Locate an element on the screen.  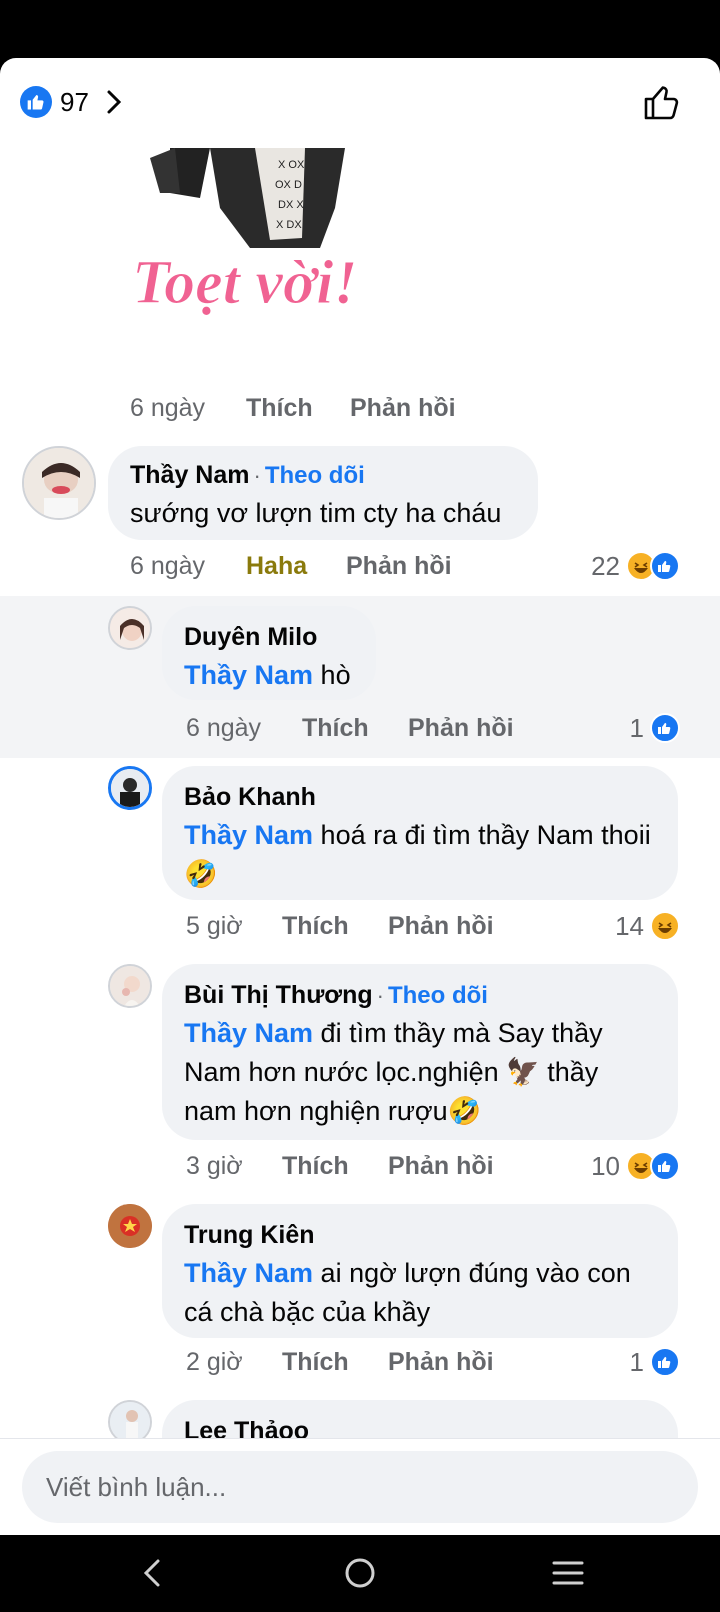
svg-text: DX X is located at coordinates (291, 205).